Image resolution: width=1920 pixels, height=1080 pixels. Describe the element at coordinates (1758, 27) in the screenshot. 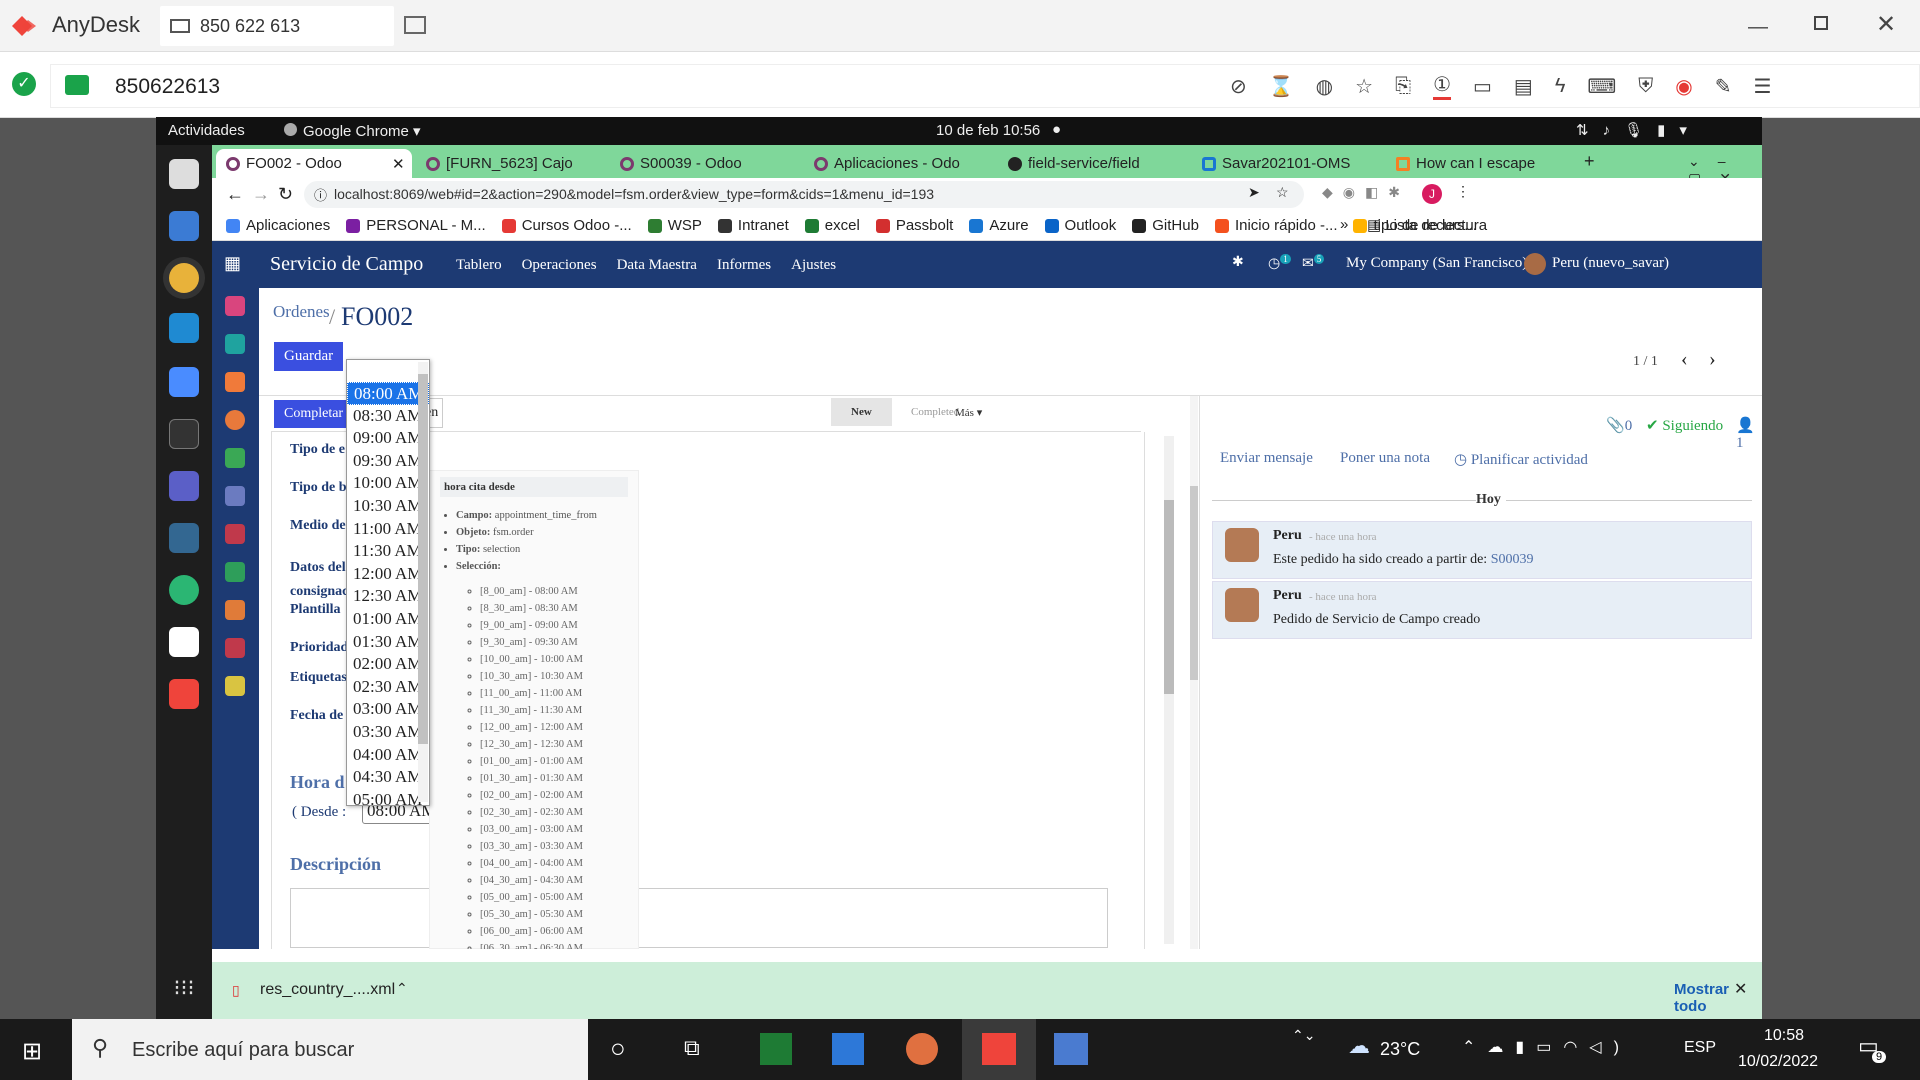

I see `minimize-icon: —` at that location.